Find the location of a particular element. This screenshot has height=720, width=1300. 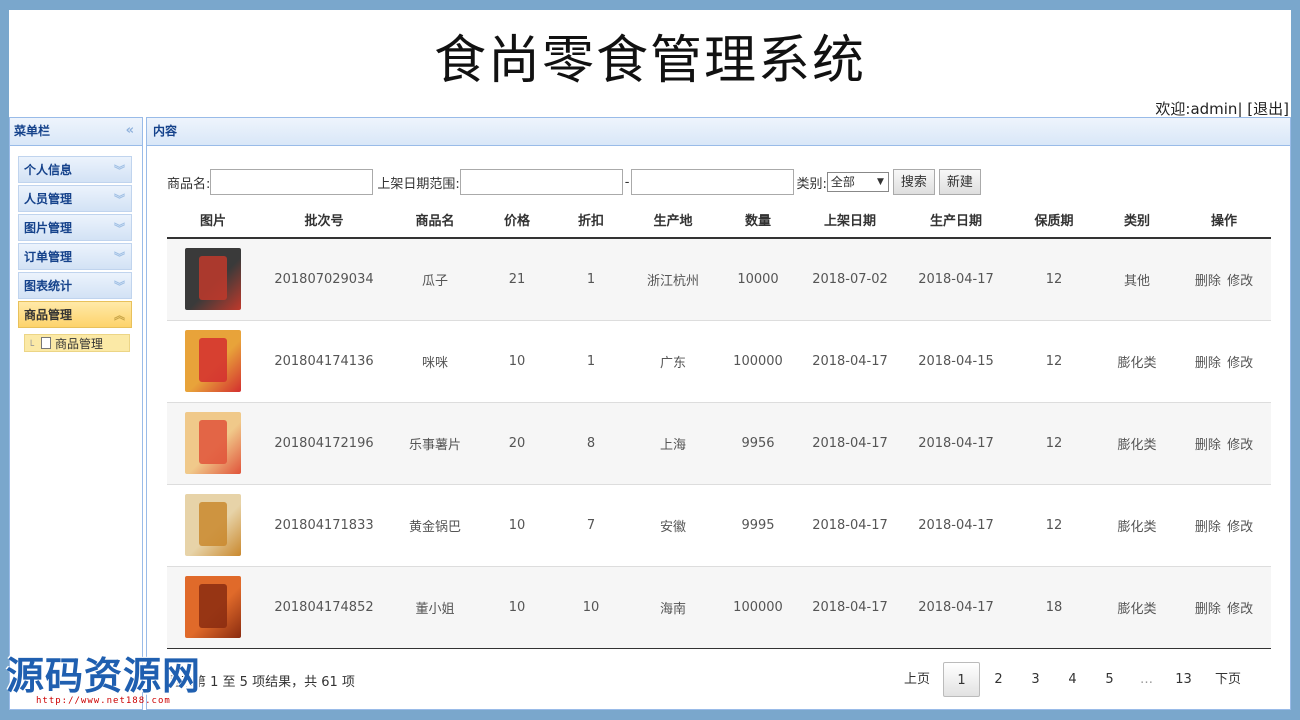

sidebar-item-2: 图片管理 ︾ is located at coordinates (75, 227).